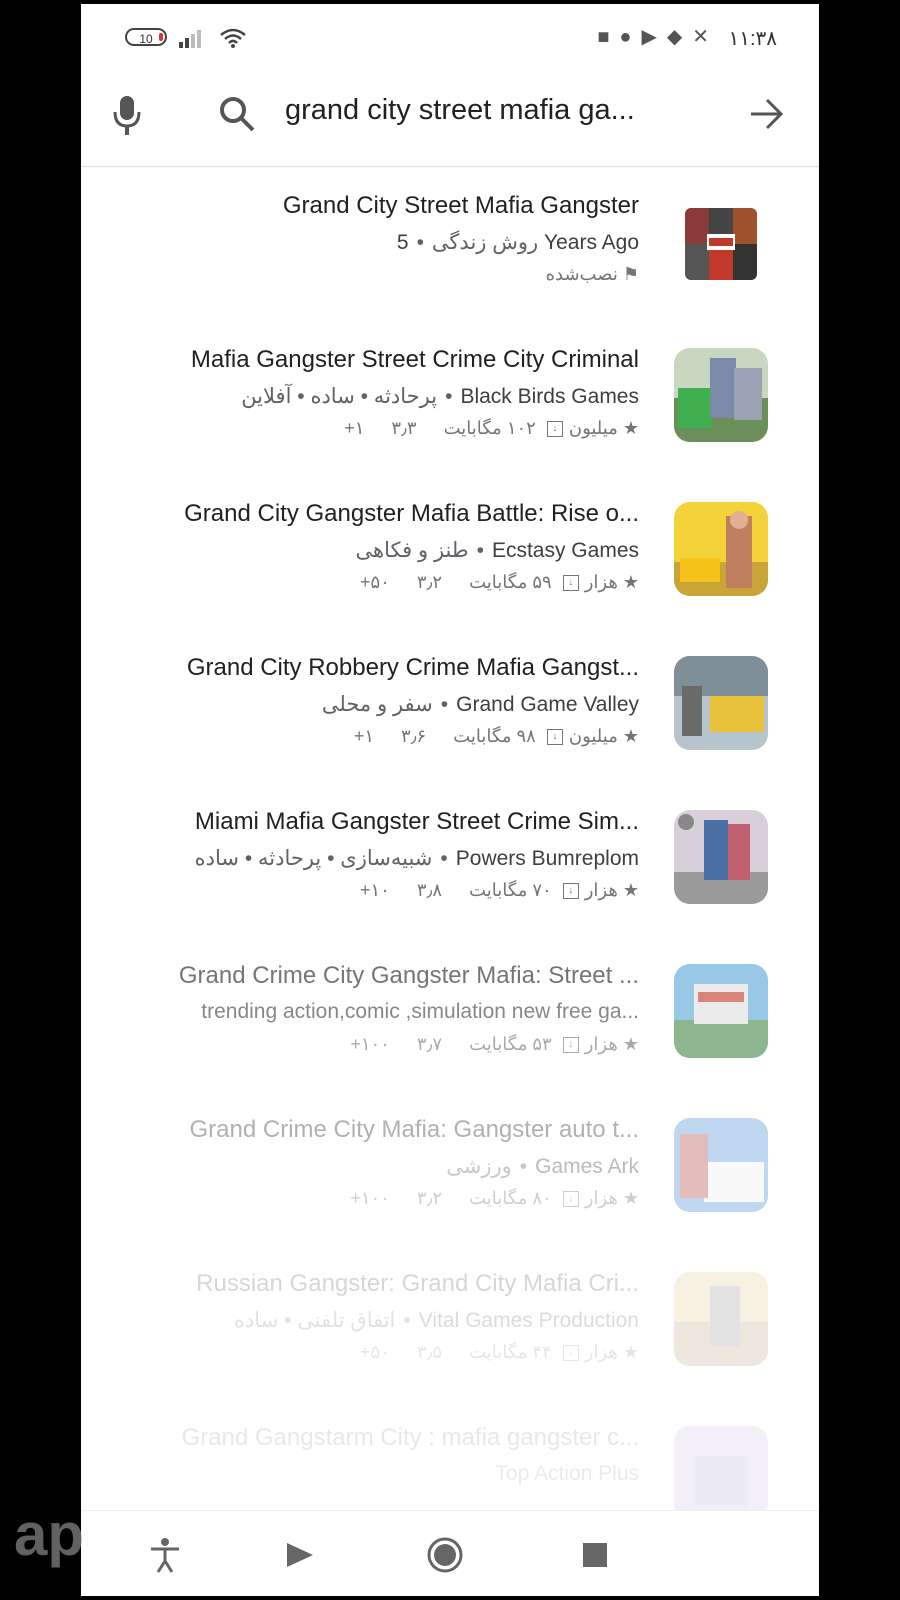 The image size is (900, 1600). I want to click on recents-icon, so click(595, 1555).